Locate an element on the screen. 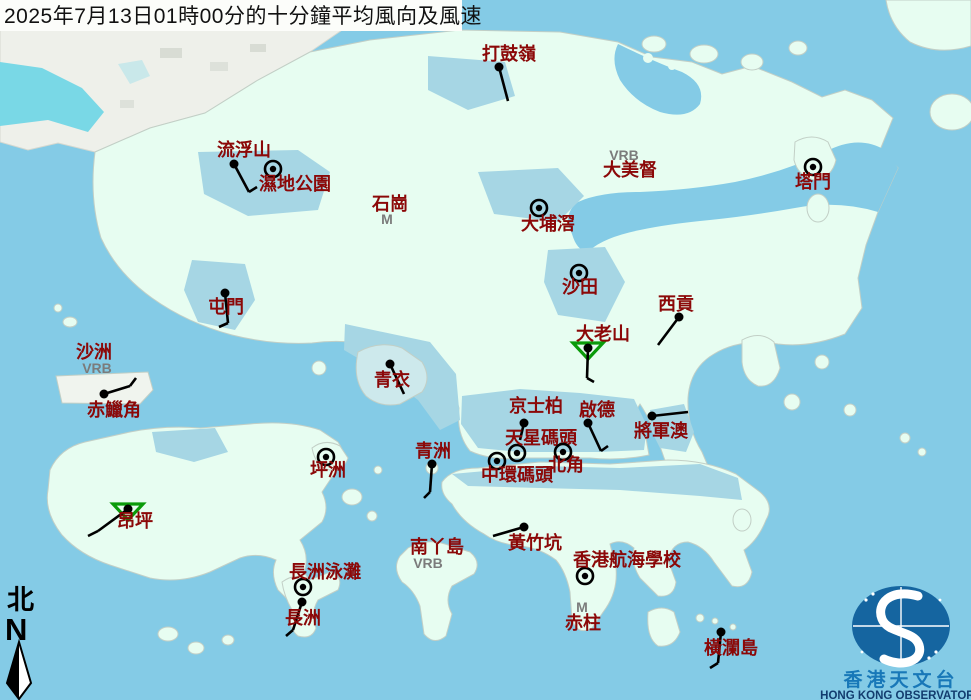 The width and height of the screenshot is (971, 700). ma-wan is located at coordinates (319, 368).